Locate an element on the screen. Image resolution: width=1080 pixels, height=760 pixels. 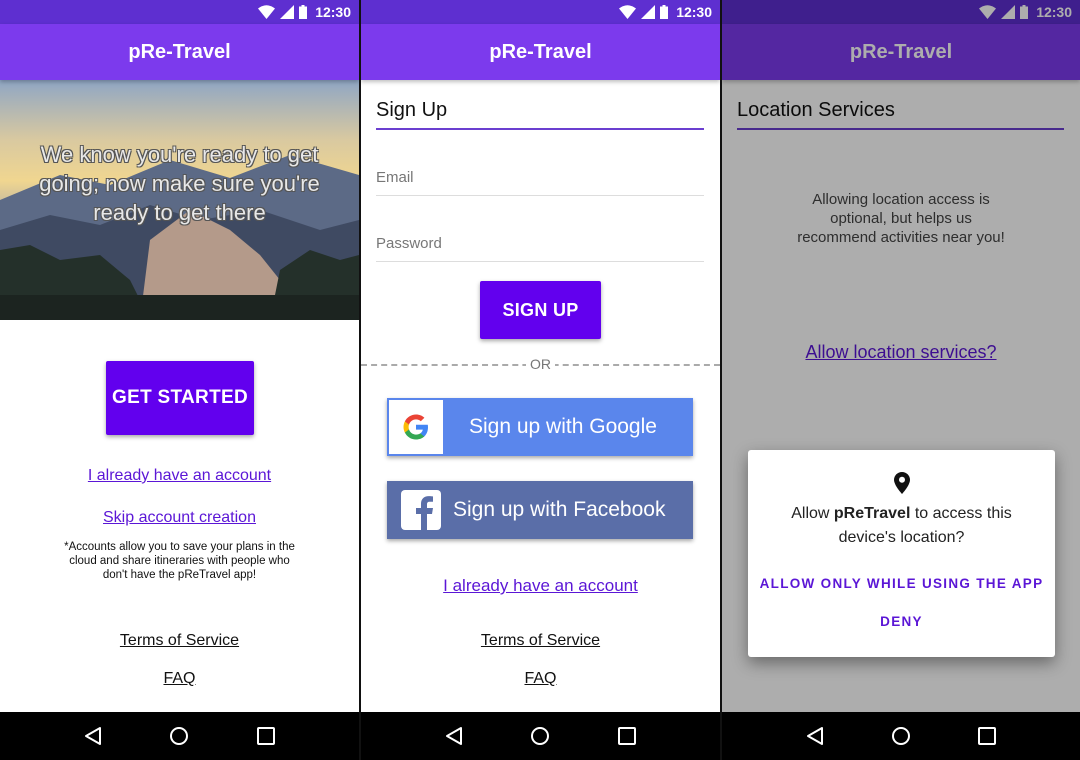
sign-up-button: SIGN UP is located at coordinates (540, 310).